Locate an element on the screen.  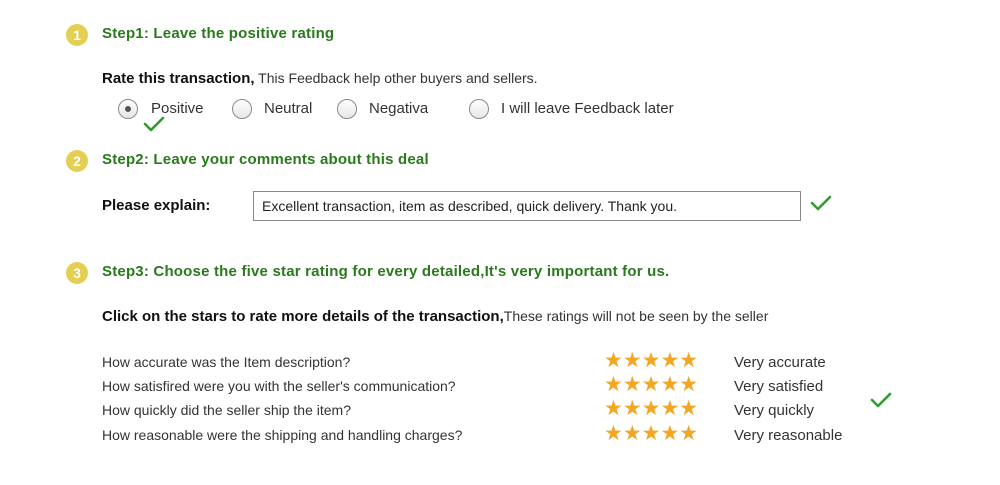
step1-badge: 1 is located at coordinates (77, 35).